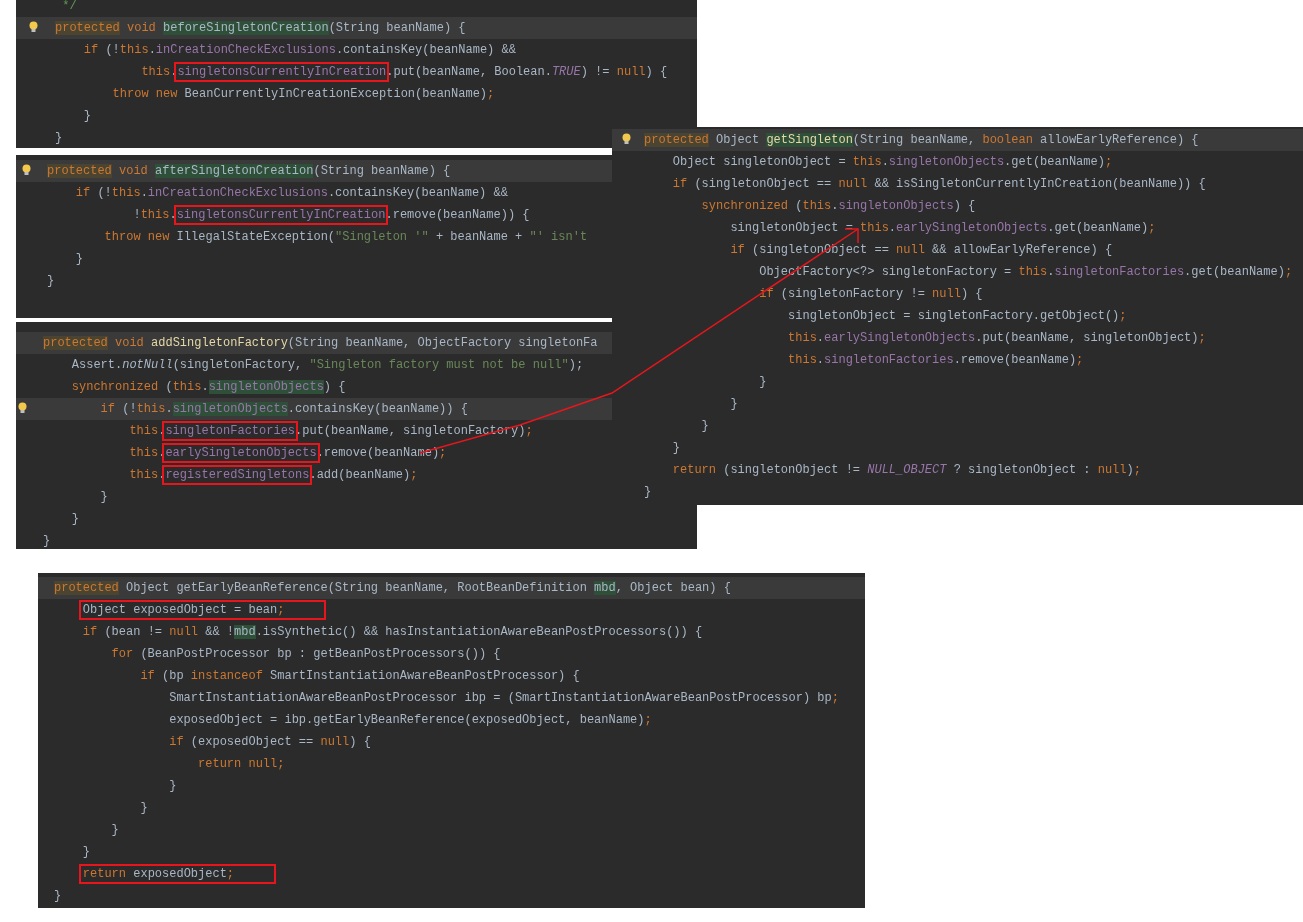 Image resolution: width=1303 pixels, height=922 pixels. What do you see at coordinates (248, 171) in the screenshot?
I see `code-line: protected void afterSingletonCreation(String beanName) {` at bounding box center [248, 171].